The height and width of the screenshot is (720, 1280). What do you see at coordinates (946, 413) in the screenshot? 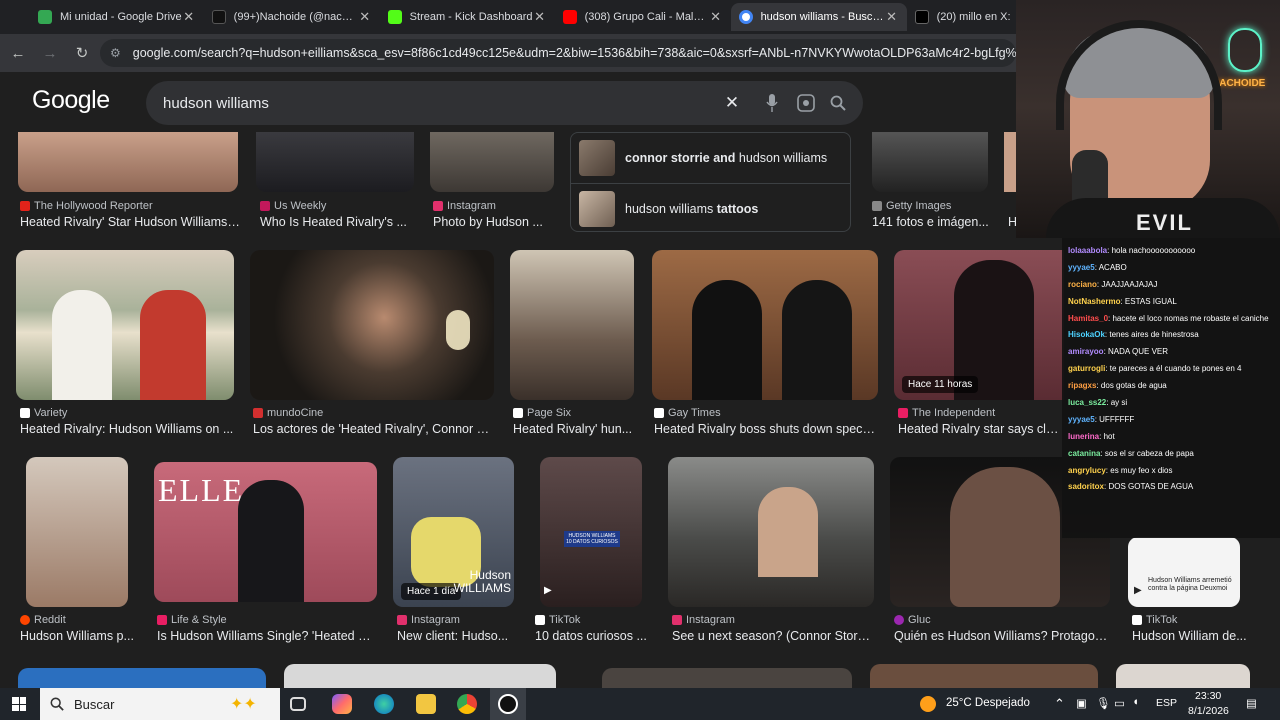
I see `result-source: The Independent` at bounding box center [946, 413].